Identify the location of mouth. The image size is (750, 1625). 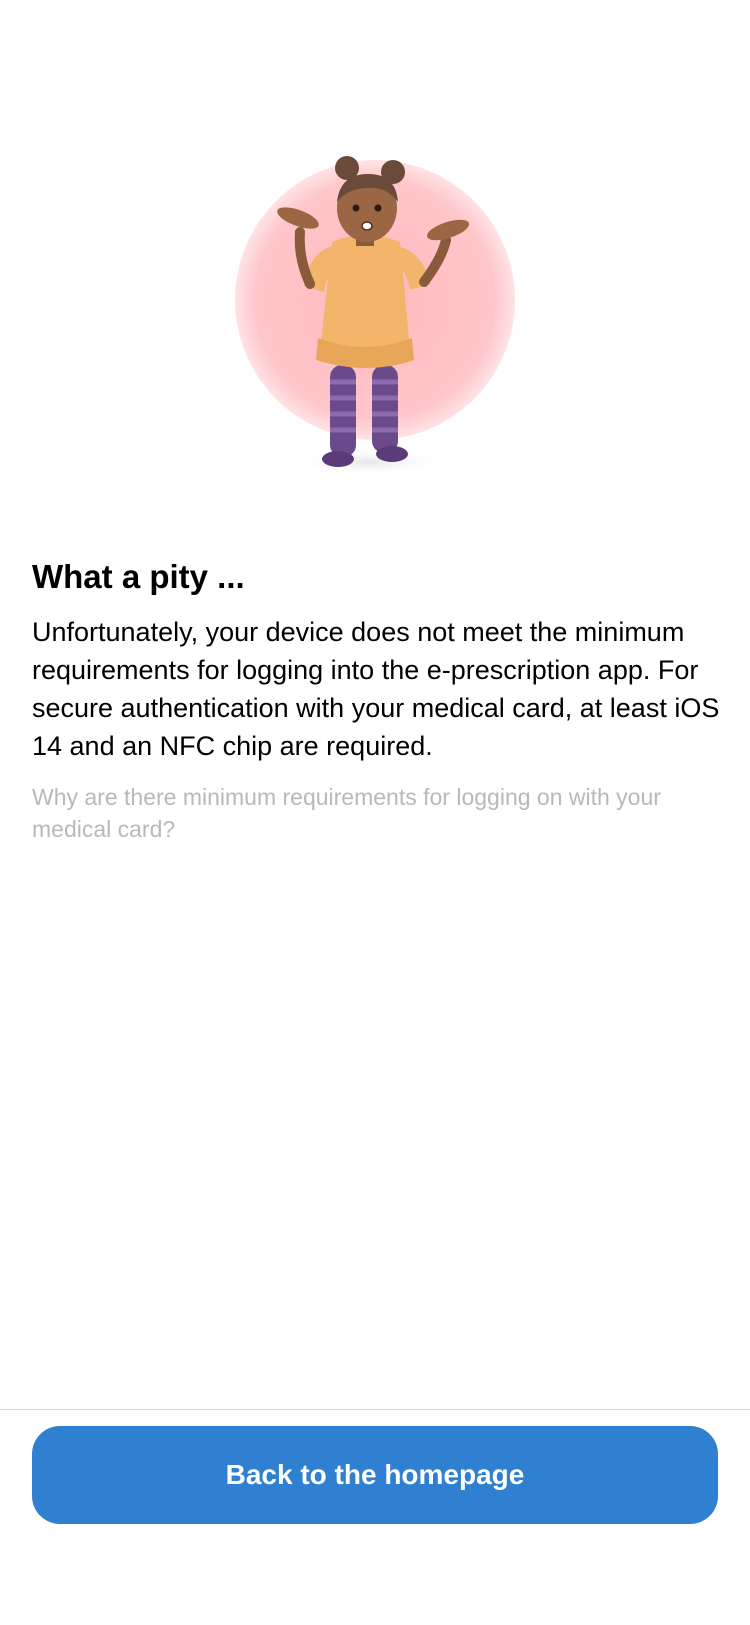
(367, 226).